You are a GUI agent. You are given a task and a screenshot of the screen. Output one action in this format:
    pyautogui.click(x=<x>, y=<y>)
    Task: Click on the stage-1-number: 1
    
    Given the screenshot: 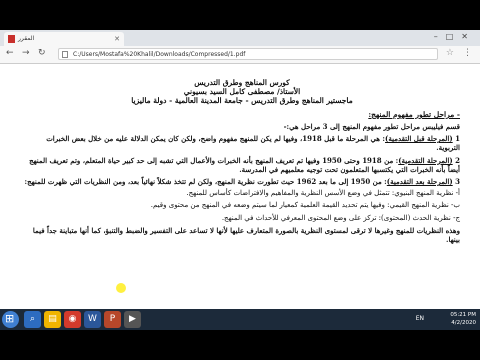 What is the action you would take?
    pyautogui.click(x=457, y=139)
    